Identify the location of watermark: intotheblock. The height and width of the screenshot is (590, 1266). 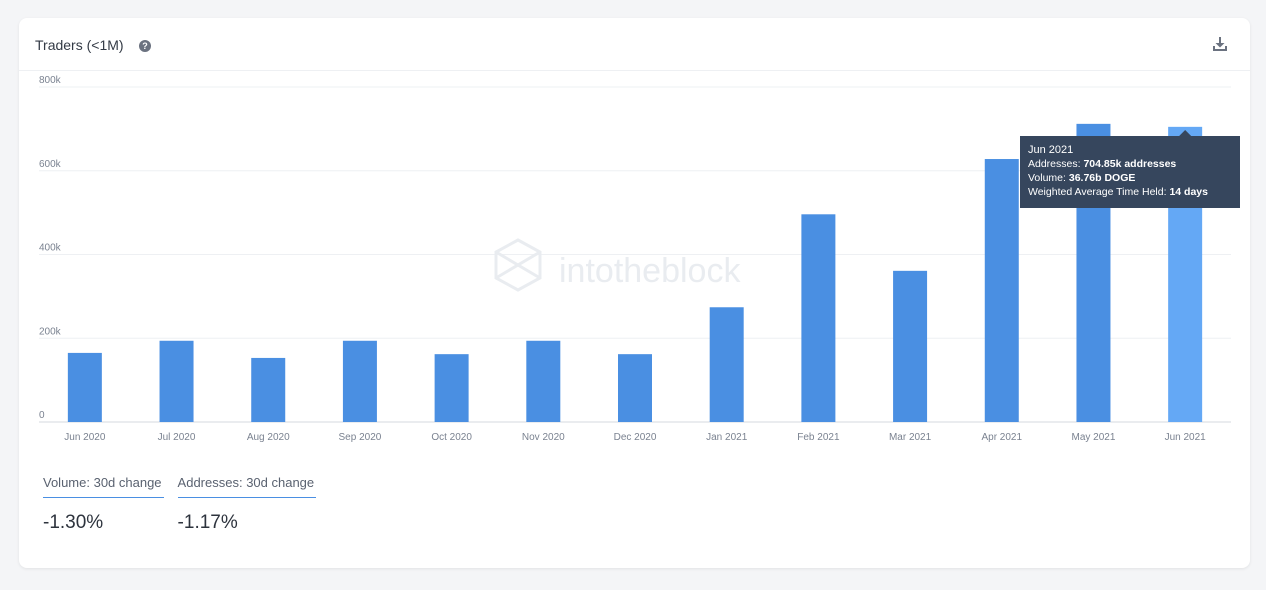
(617, 265).